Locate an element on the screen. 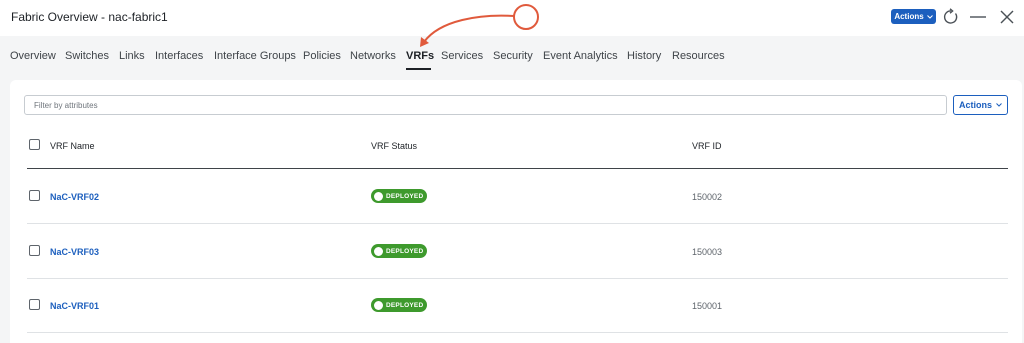  tab-overview: Overview is located at coordinates (33, 56).